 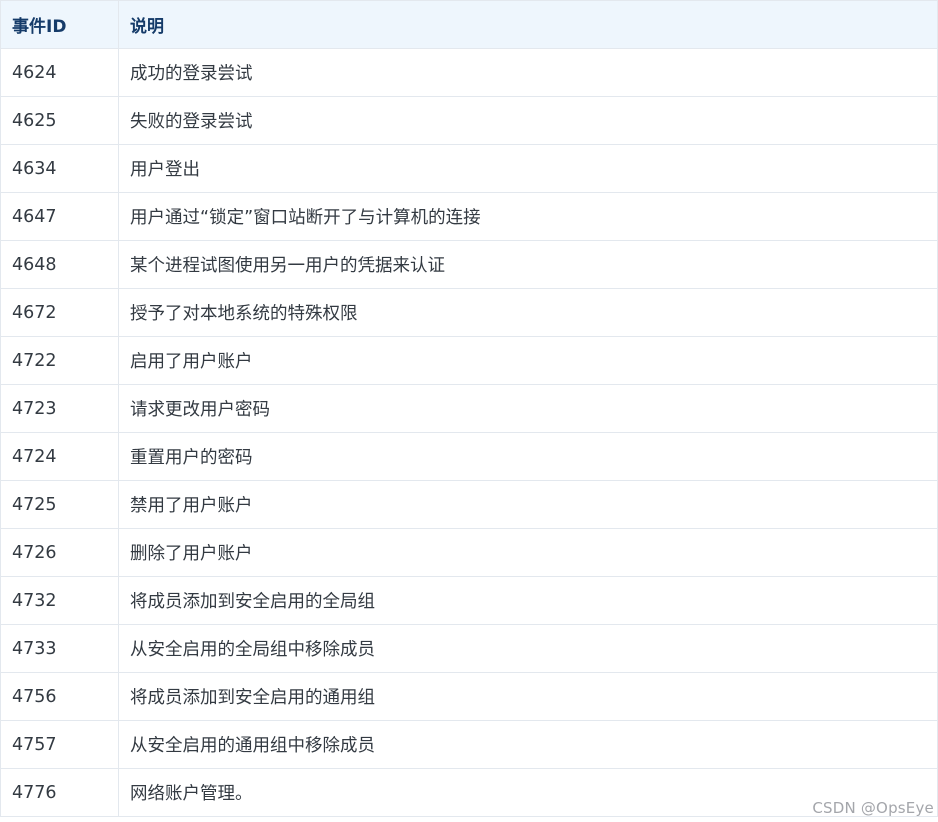 I want to click on table-row: 4634 用户登出, so click(x=469, y=168).